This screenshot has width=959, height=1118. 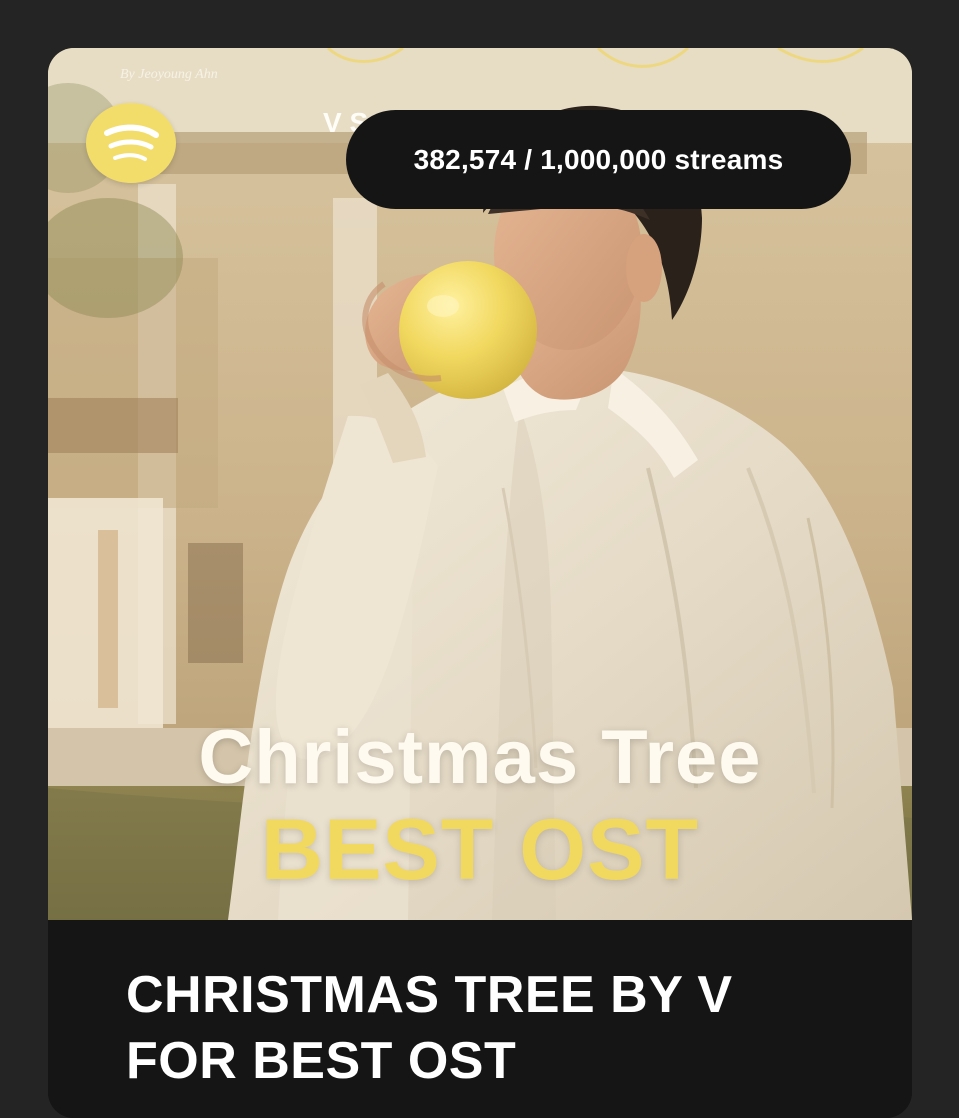 What do you see at coordinates (480, 757) in the screenshot?
I see `cover-title-line-1: Christmas Tree` at bounding box center [480, 757].